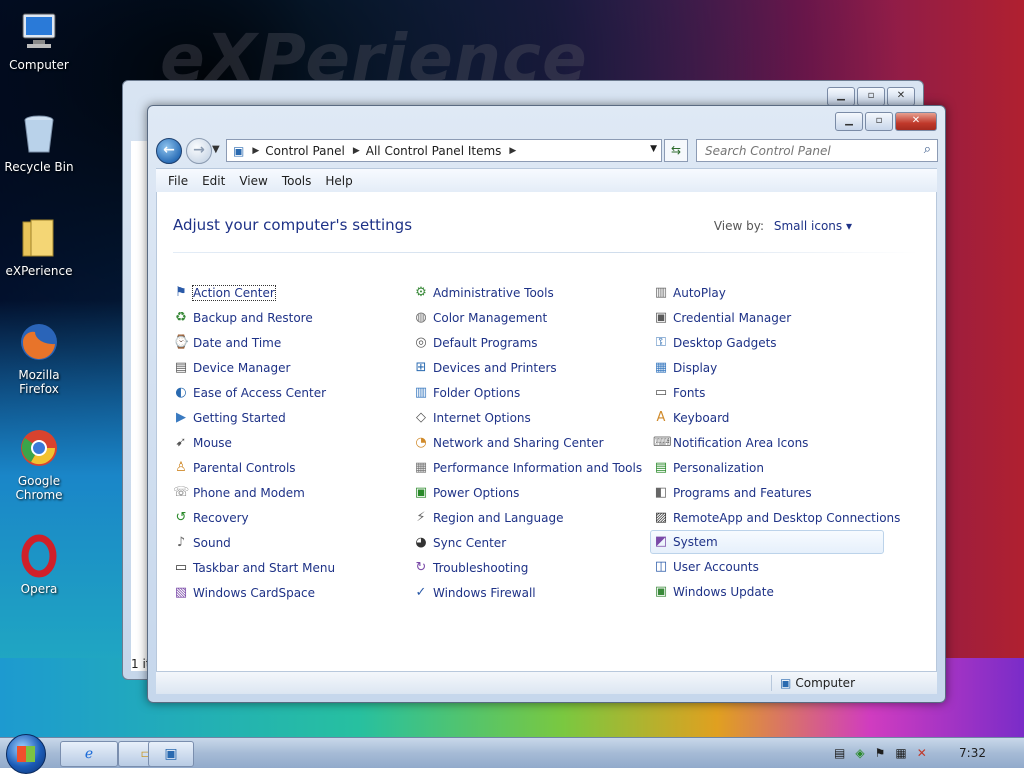 The height and width of the screenshot is (774, 1024). I want to click on cp-item-windows-update: ▣ Windows Update, so click(776, 591).